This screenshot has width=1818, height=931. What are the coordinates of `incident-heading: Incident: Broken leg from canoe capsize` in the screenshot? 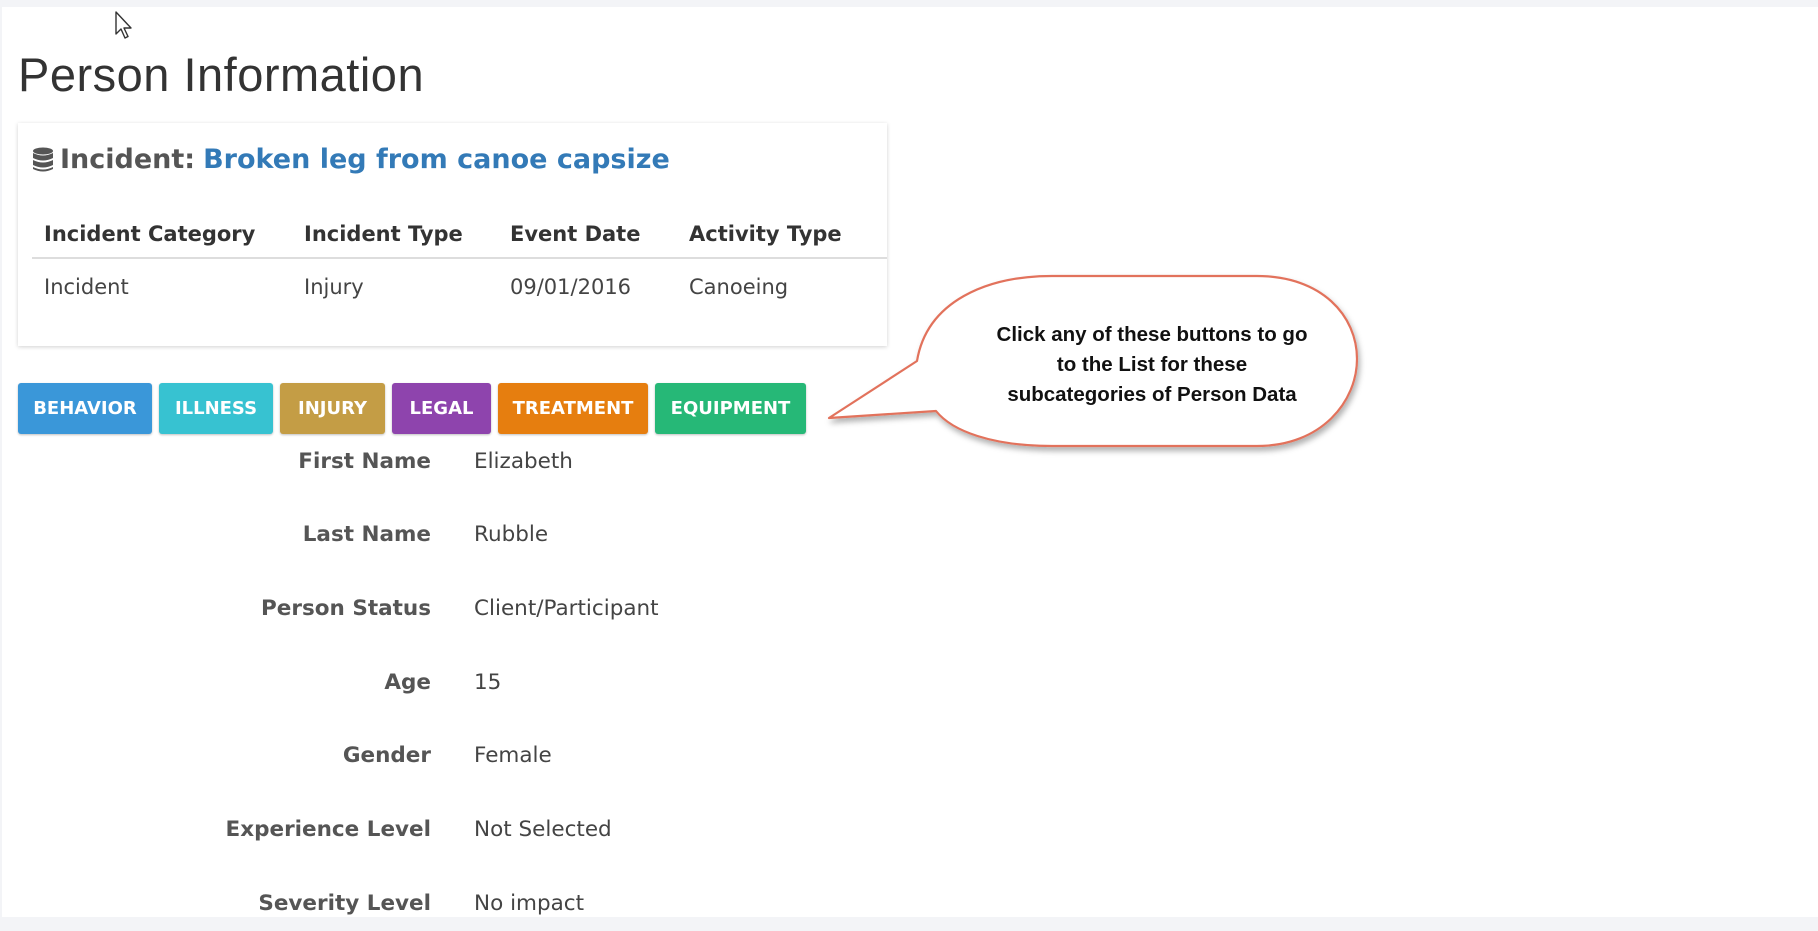 It's located at (351, 159).